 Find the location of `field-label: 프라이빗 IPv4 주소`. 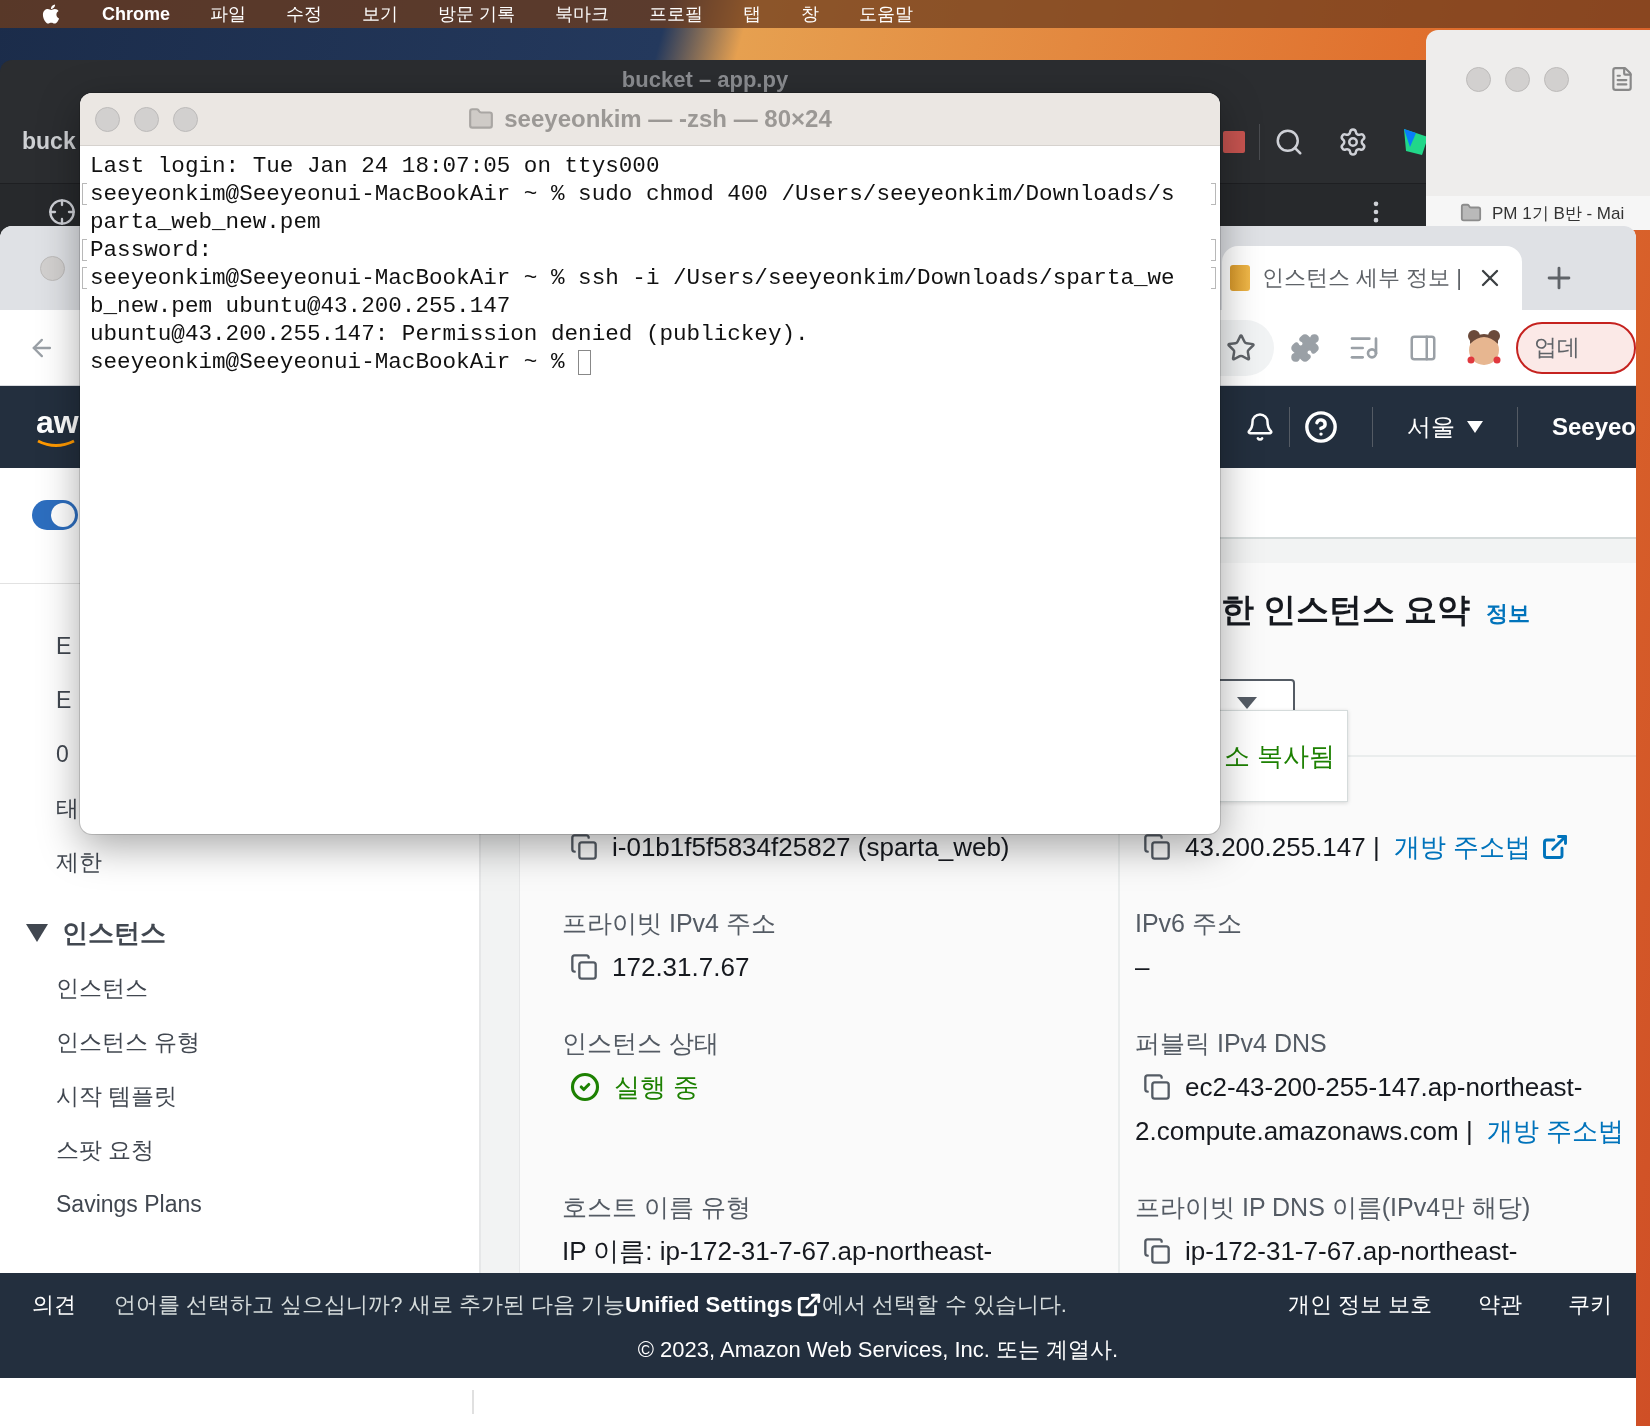

field-label: 프라이빗 IPv4 주소 is located at coordinates (669, 923).